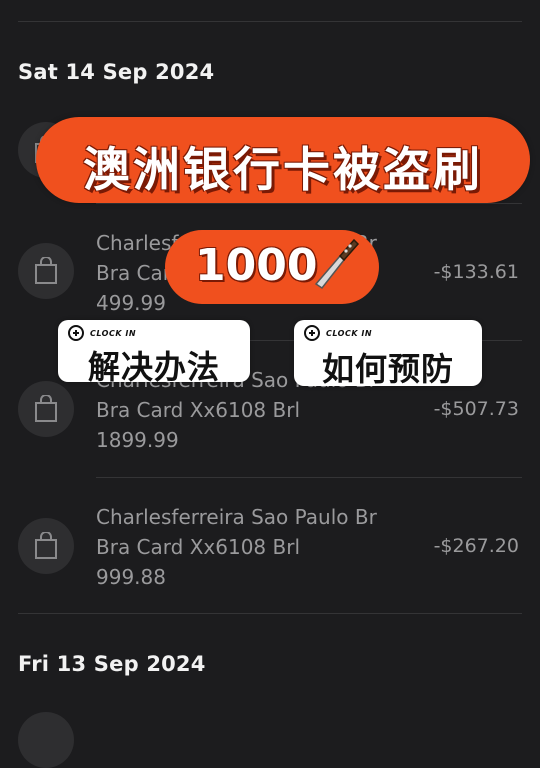 The width and height of the screenshot is (540, 768). I want to click on title-banner: 澳洲银行卡被盗刷, so click(283, 160).